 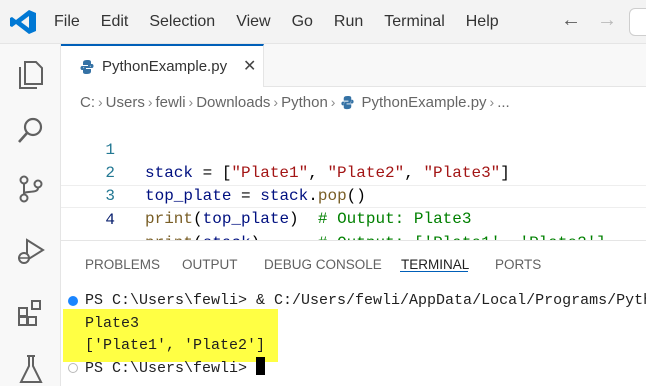 What do you see at coordinates (348, 22) in the screenshot?
I see `menu-run: Run` at bounding box center [348, 22].